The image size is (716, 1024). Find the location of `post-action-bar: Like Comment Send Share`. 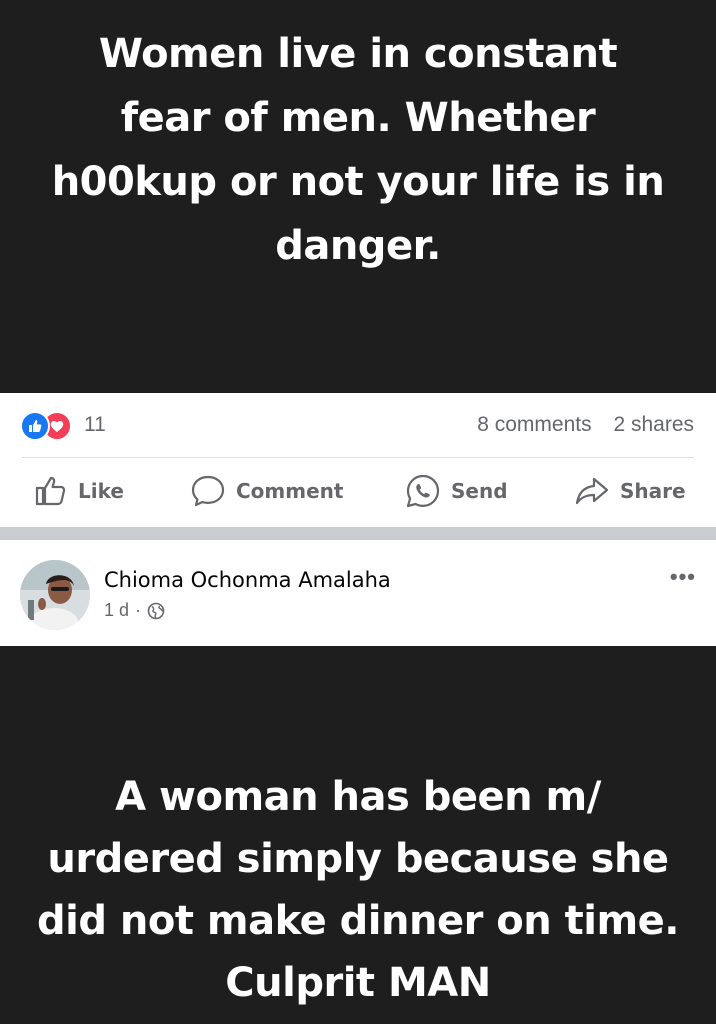

post-action-bar: Like Comment Send Share is located at coordinates (358, 491).